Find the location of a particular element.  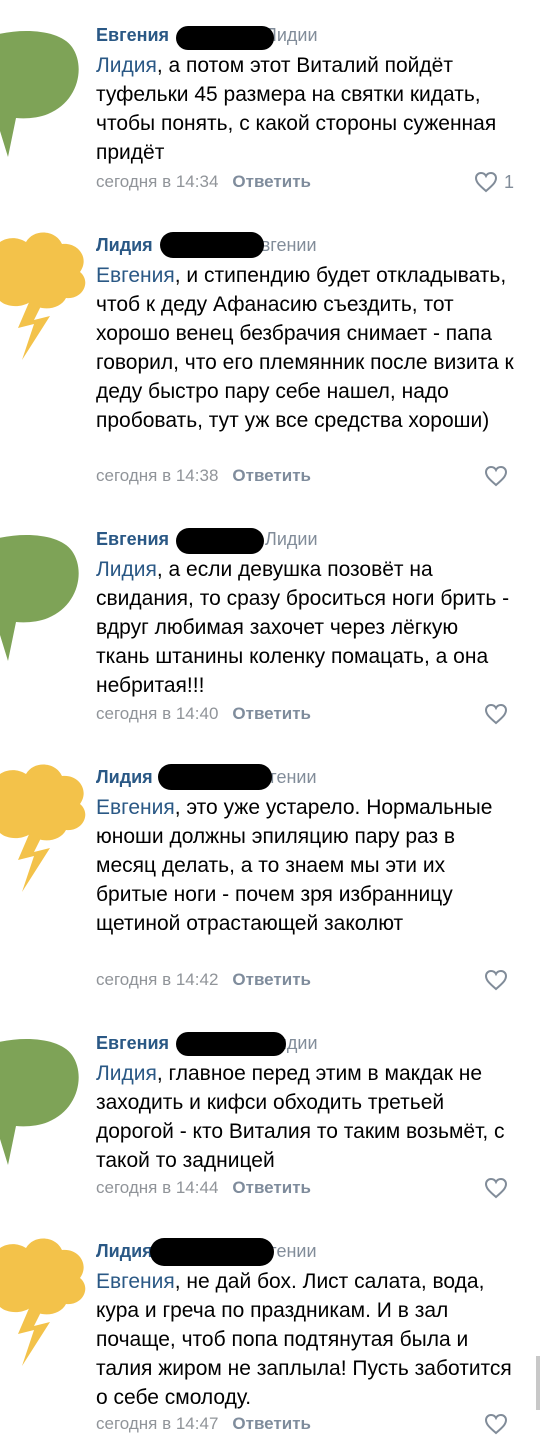

comment-meta: сегодня в 14:34 Ответить is located at coordinates (203, 182).